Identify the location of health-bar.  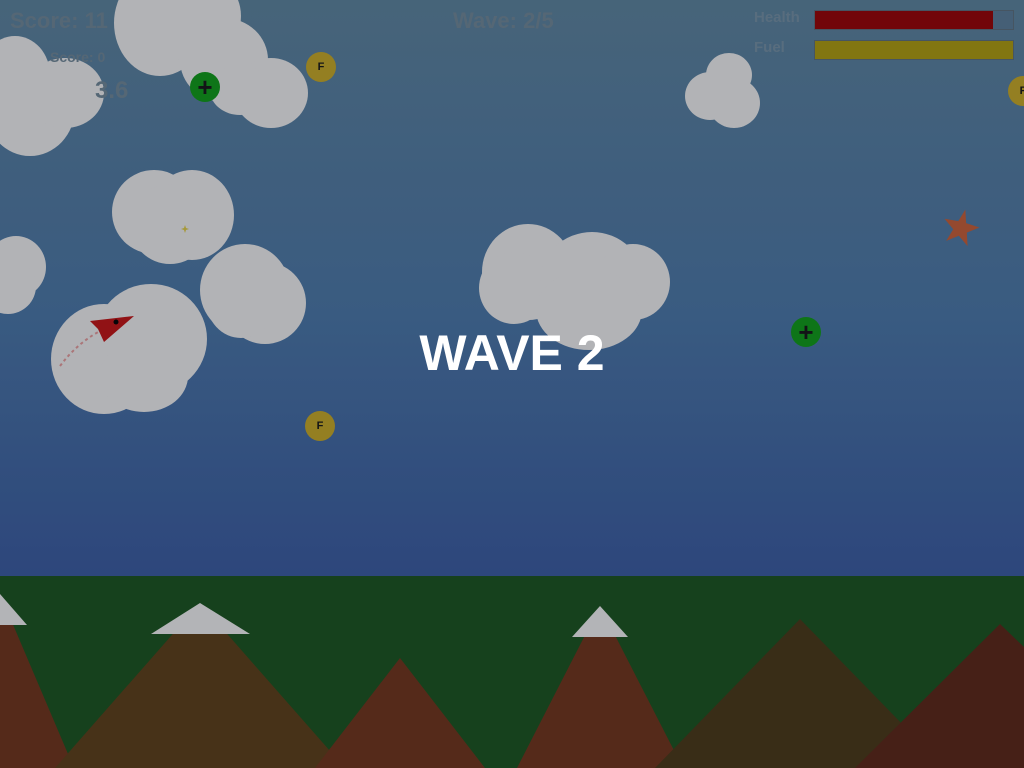
(914, 20).